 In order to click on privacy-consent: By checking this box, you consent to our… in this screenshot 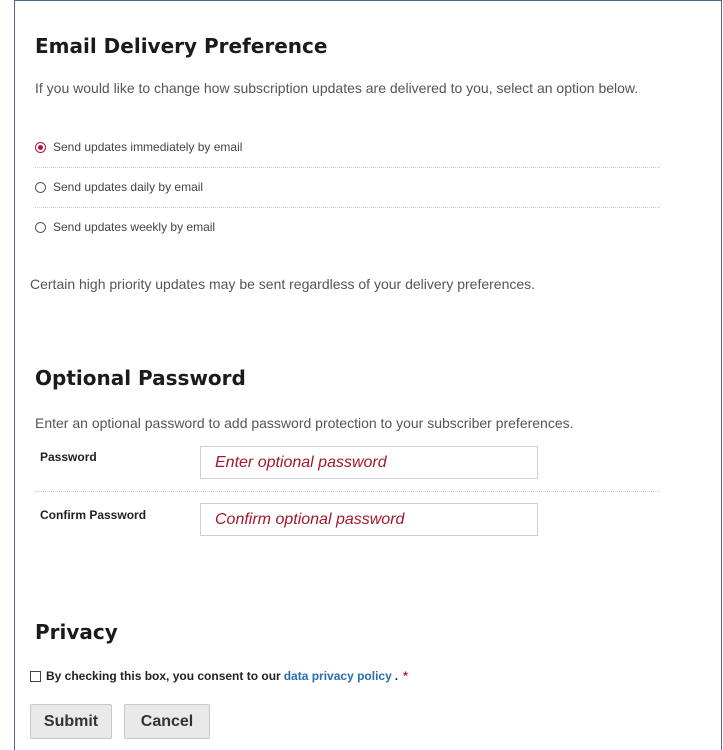, I will do `click(219, 676)`.